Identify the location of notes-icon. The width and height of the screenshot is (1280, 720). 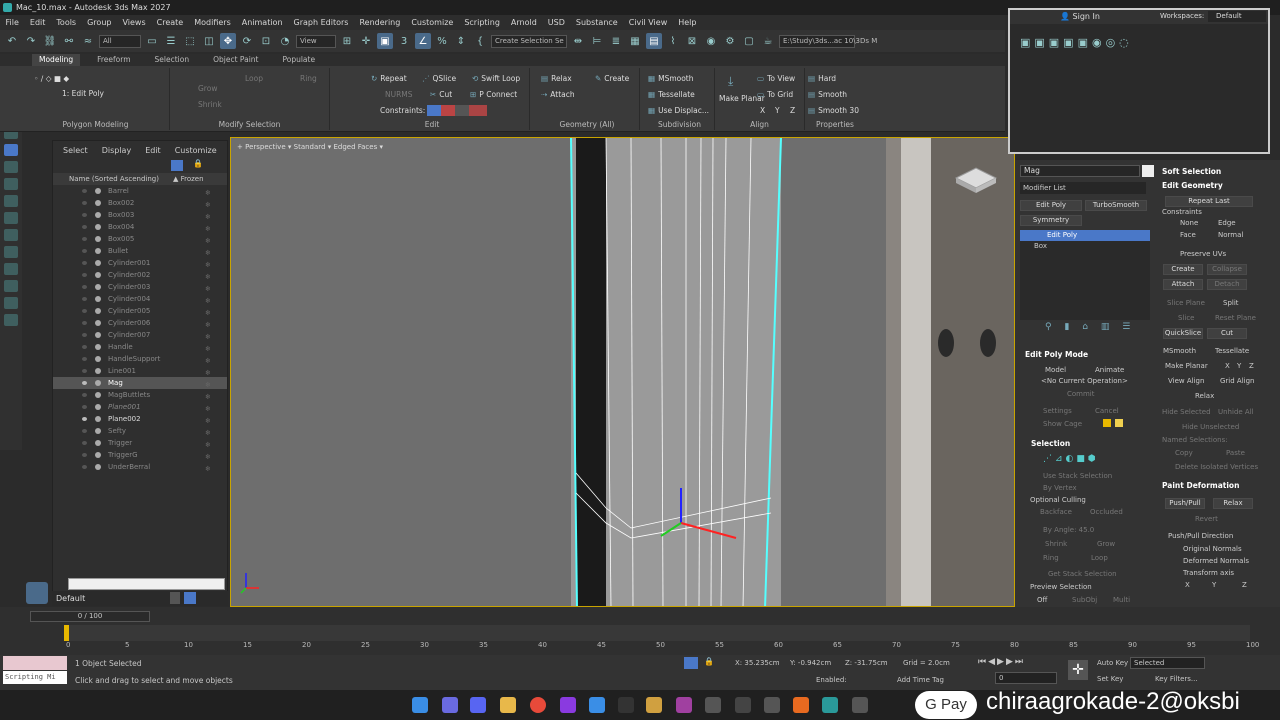
(654, 705).